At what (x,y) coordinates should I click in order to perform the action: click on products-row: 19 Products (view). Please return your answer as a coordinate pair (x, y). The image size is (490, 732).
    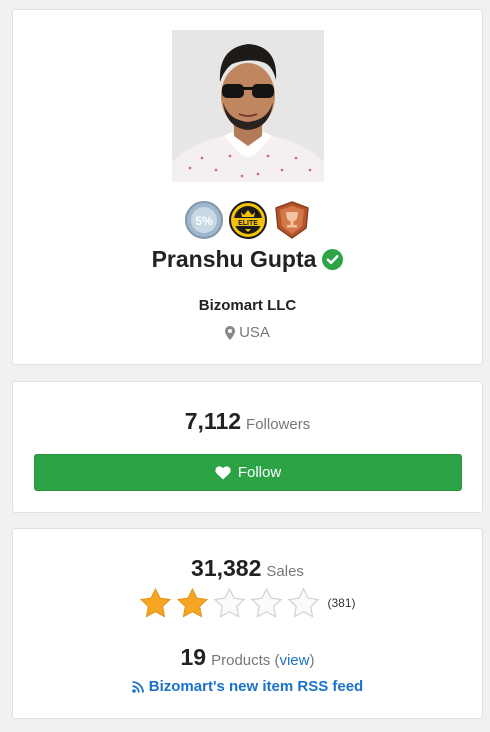
    Looking at the image, I should click on (247, 657).